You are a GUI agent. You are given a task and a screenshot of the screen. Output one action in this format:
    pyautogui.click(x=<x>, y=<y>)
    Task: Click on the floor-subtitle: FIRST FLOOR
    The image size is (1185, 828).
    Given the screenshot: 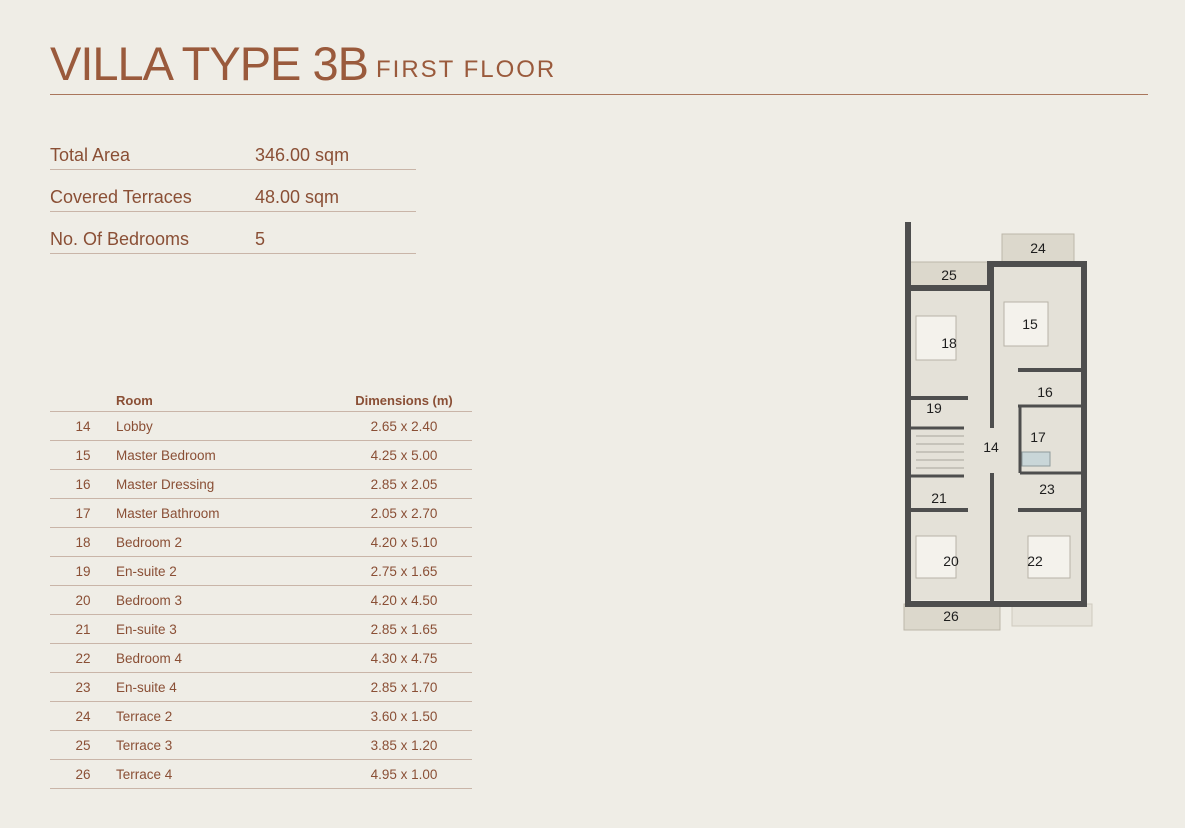 What is the action you would take?
    pyautogui.click(x=466, y=69)
    